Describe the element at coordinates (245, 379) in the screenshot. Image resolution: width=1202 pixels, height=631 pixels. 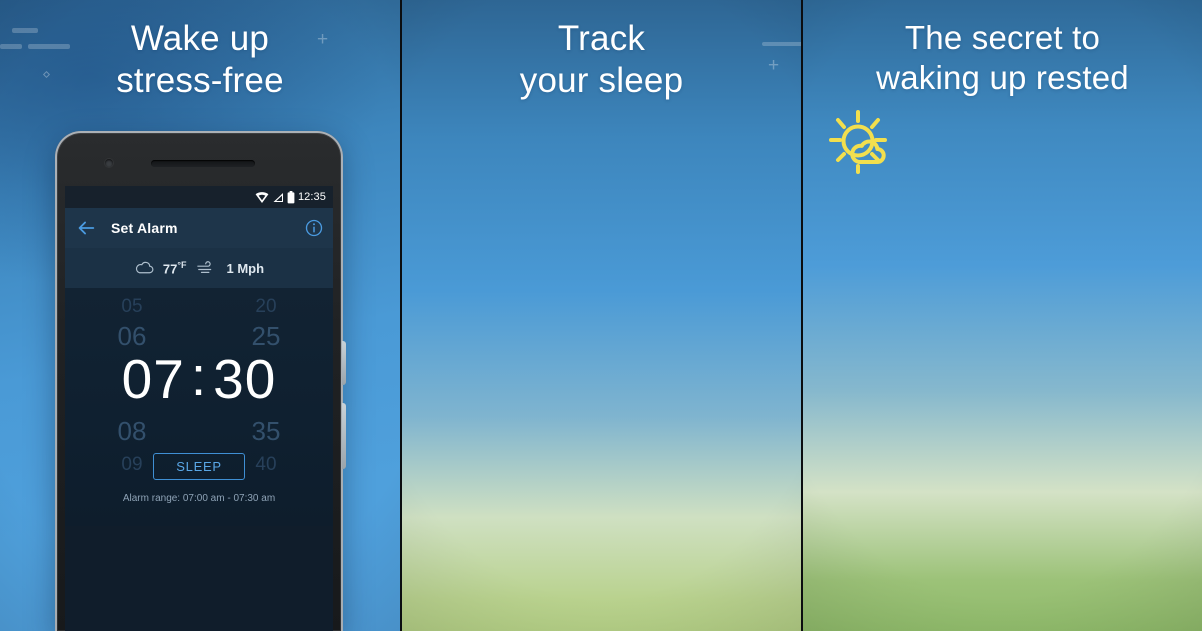
I see `selected-minute: 30` at that location.